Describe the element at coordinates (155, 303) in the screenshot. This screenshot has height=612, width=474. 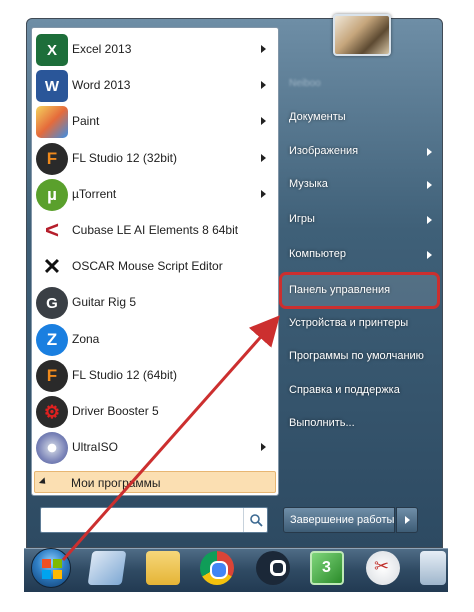
I see `program-item: G Guitar Rig 5` at that location.